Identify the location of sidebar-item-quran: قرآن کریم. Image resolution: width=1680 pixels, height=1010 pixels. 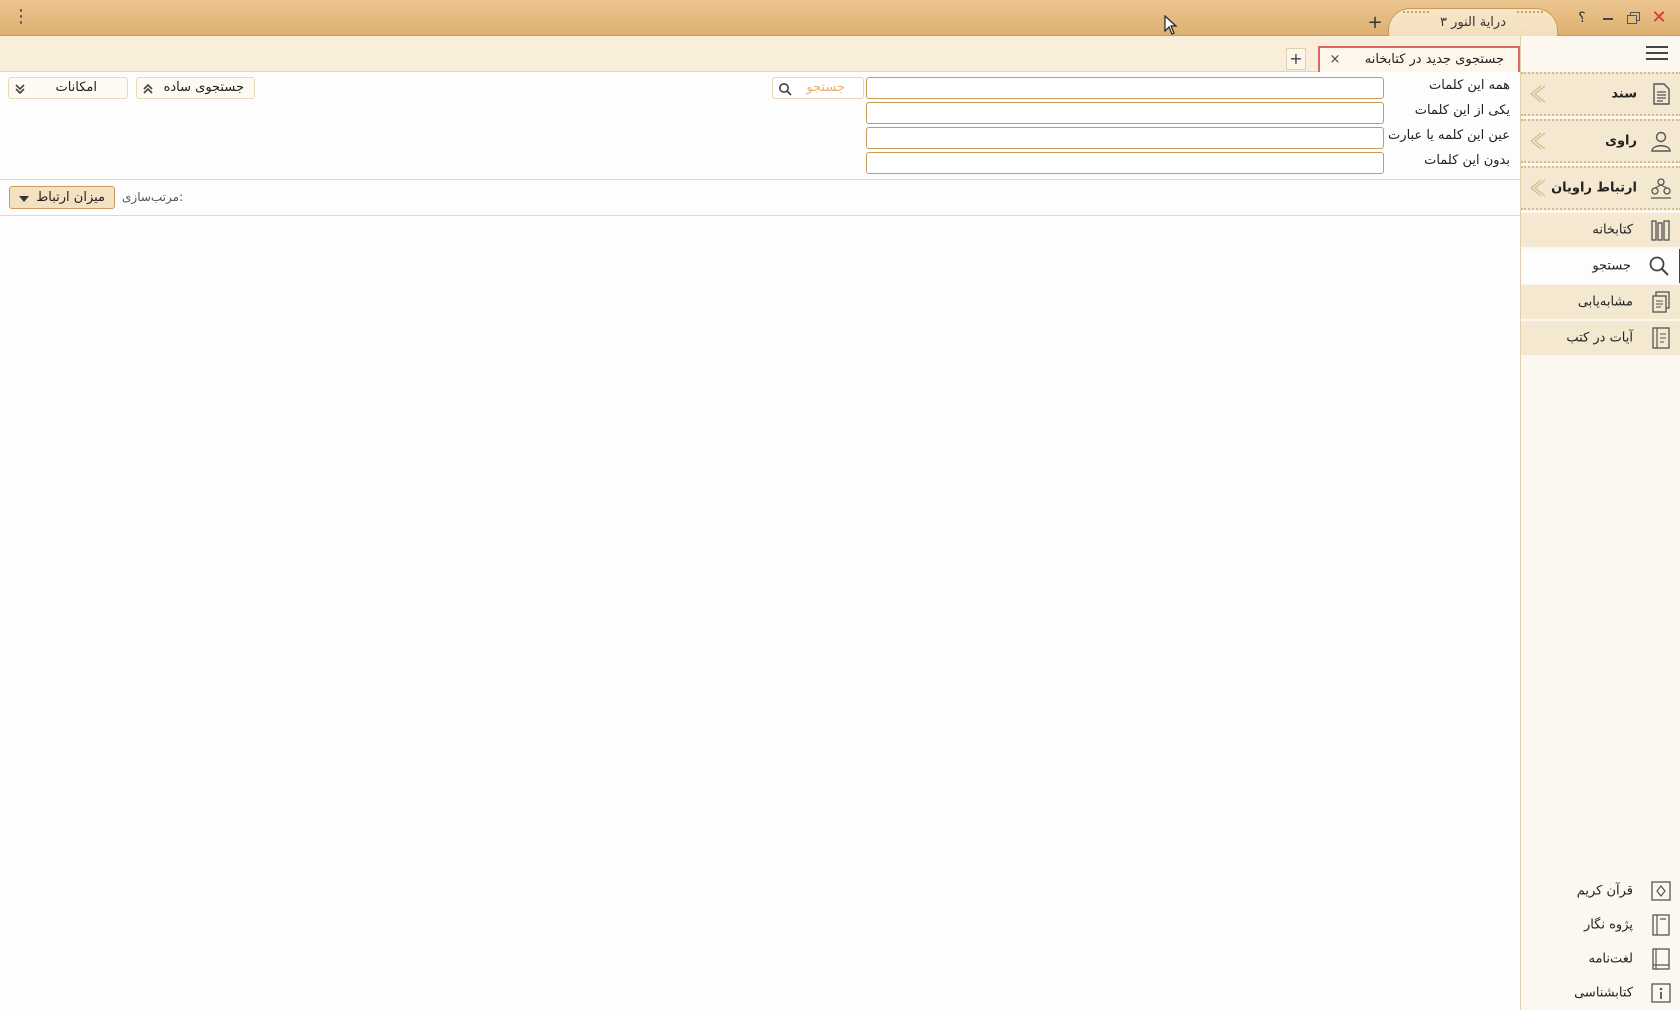
(1600, 891).